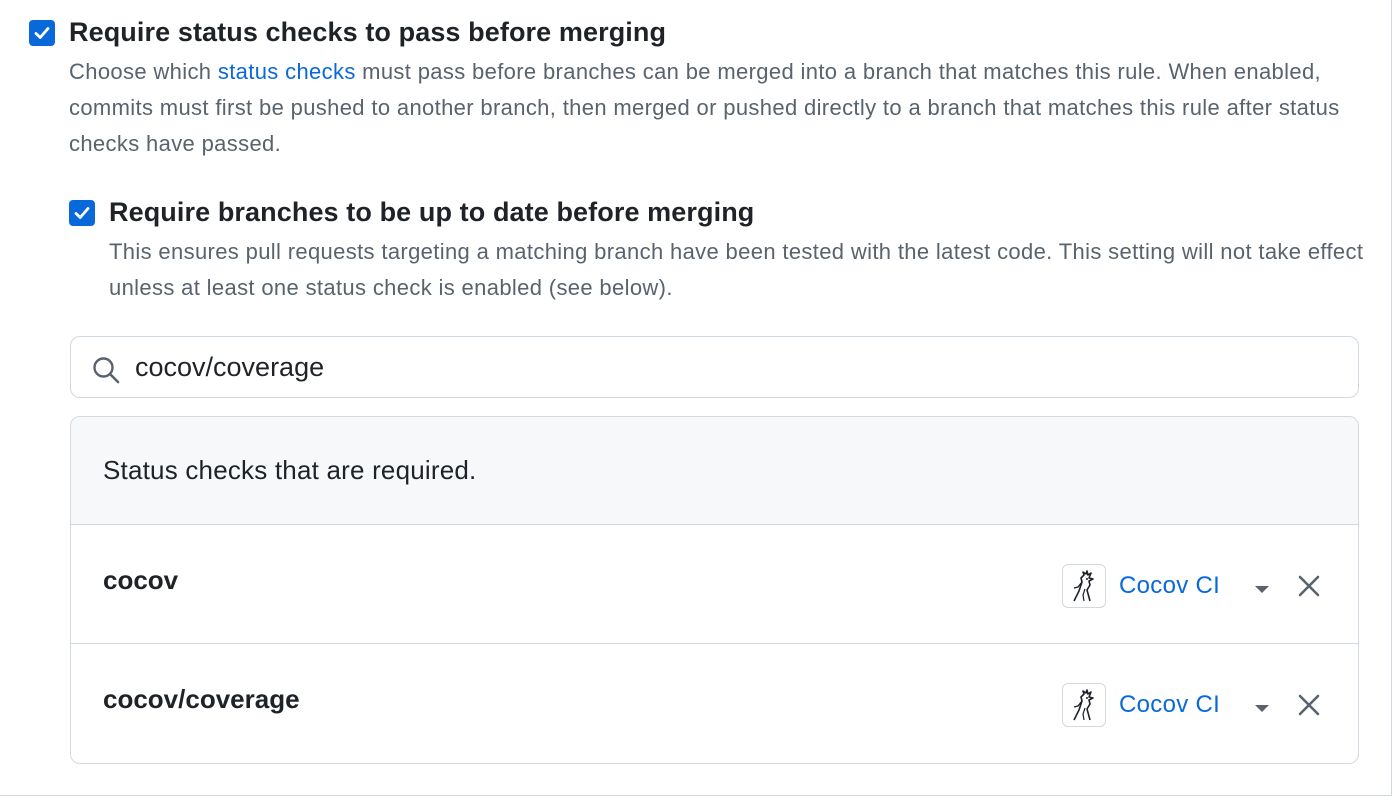 This screenshot has width=1395, height=810. What do you see at coordinates (714, 703) in the screenshot?
I see `required-check-row: cocov/coverage Cocov CI` at bounding box center [714, 703].